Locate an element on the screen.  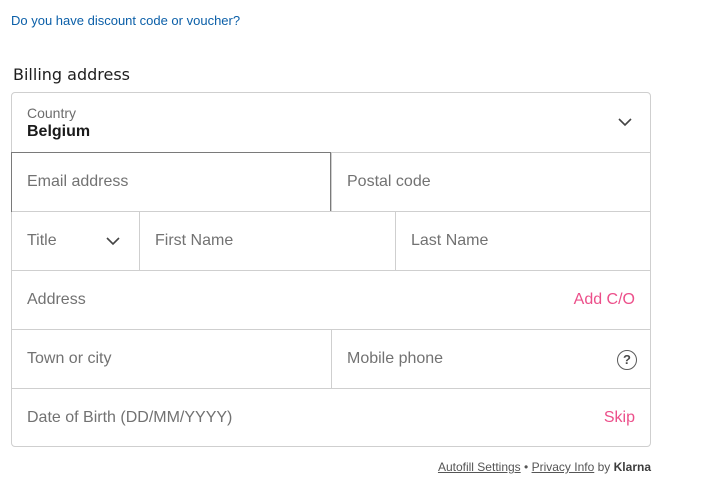
country-label: Country is located at coordinates (52, 113).